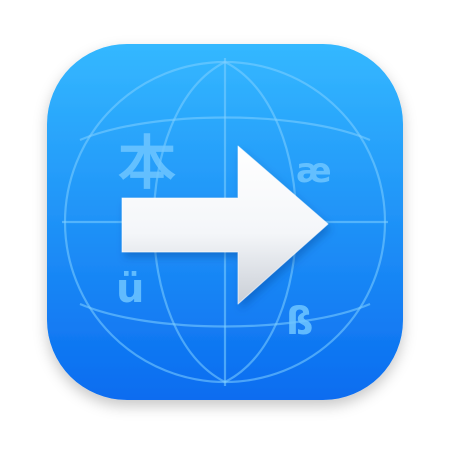 This screenshot has height=450, width=450. What do you see at coordinates (130, 289) in the screenshot?
I see `u-umlaut-glyph: ü` at bounding box center [130, 289].